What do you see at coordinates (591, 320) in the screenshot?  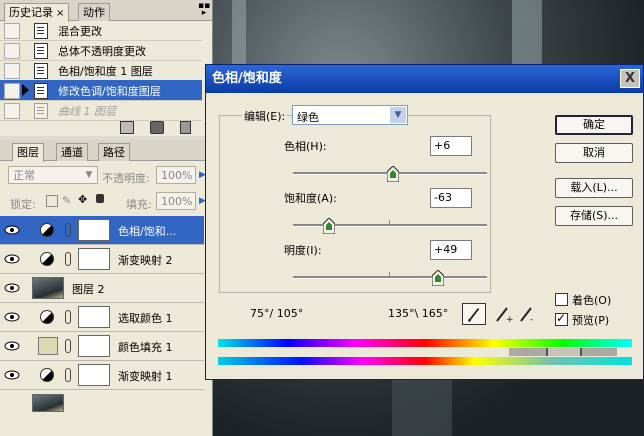 I see `preview-label: 预览(P)` at bounding box center [591, 320].